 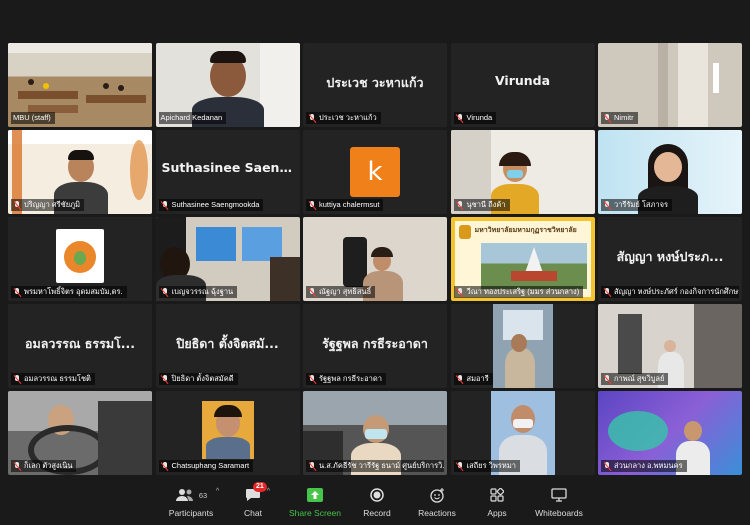 What do you see at coordinates (345, 205) in the screenshot?
I see `participant-label: kuttiya chalermsut` at bounding box center [345, 205].